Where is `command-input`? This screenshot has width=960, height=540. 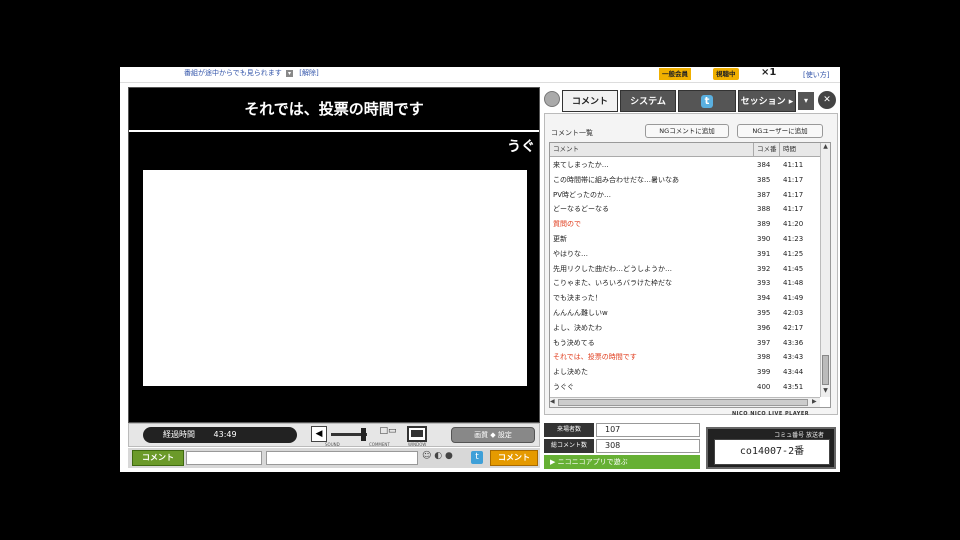
command-input is located at coordinates (224, 458).